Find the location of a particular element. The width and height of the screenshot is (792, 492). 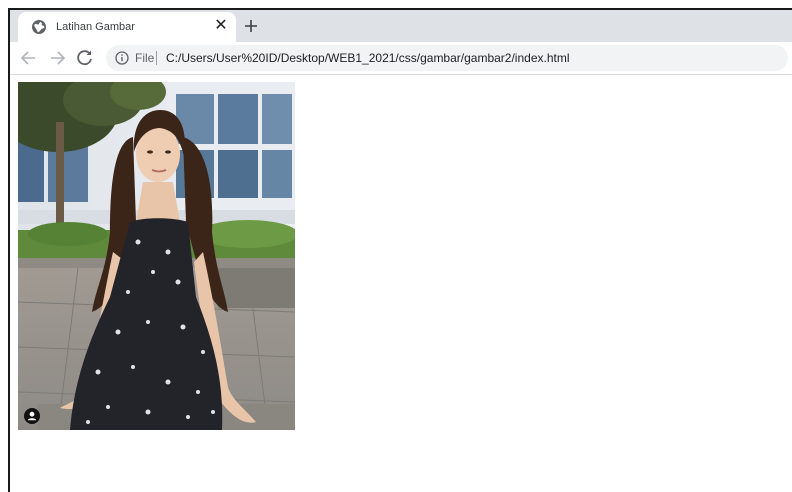

reload-icon is located at coordinates (84, 58).